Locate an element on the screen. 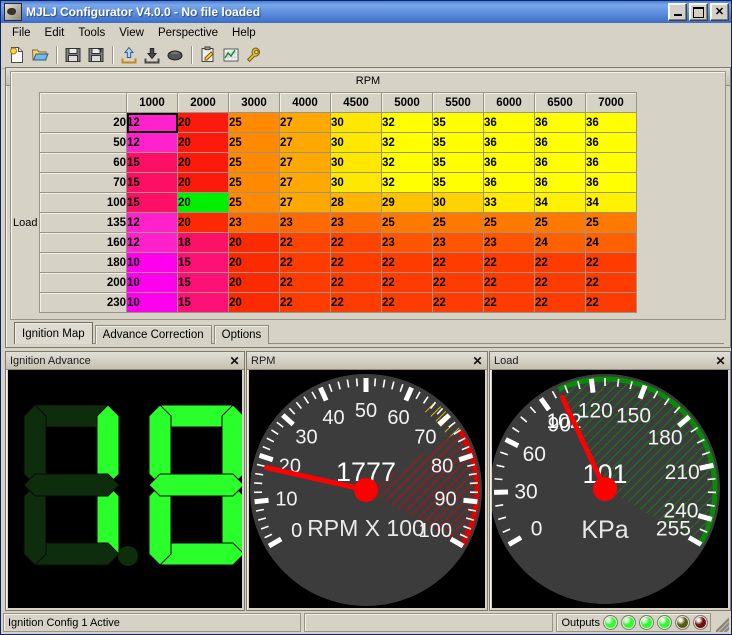 This screenshot has width=732, height=635. open-folder-icon is located at coordinates (40, 55).